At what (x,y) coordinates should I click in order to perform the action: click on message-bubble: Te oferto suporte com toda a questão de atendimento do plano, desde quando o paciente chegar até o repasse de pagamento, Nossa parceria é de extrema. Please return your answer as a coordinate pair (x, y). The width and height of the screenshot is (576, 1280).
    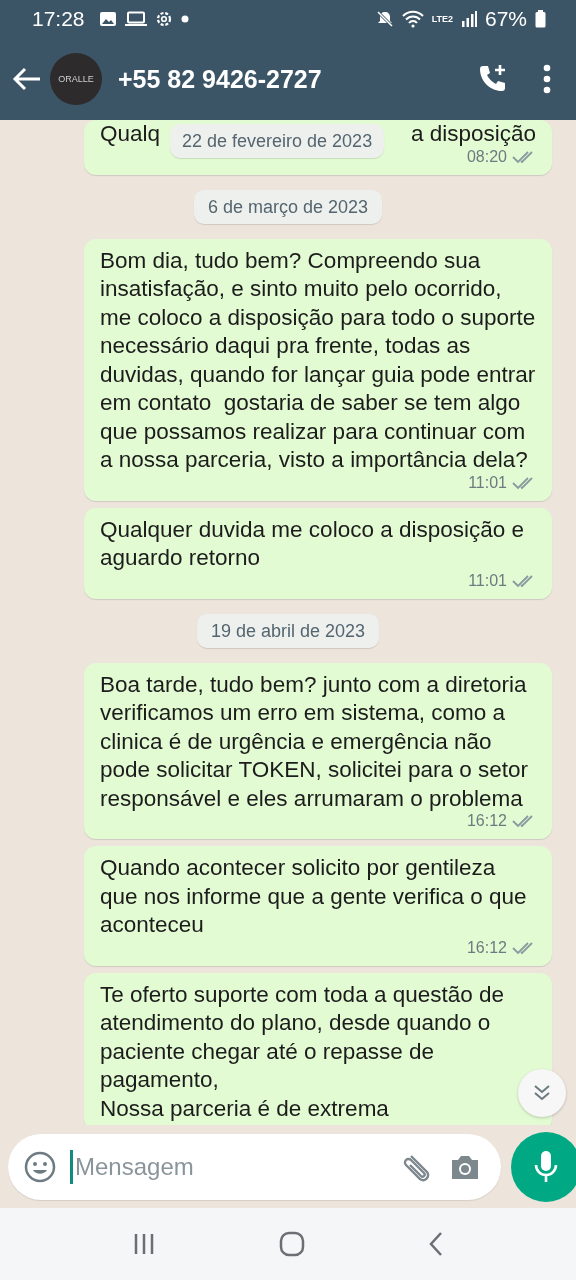
    Looking at the image, I should click on (318, 1048).